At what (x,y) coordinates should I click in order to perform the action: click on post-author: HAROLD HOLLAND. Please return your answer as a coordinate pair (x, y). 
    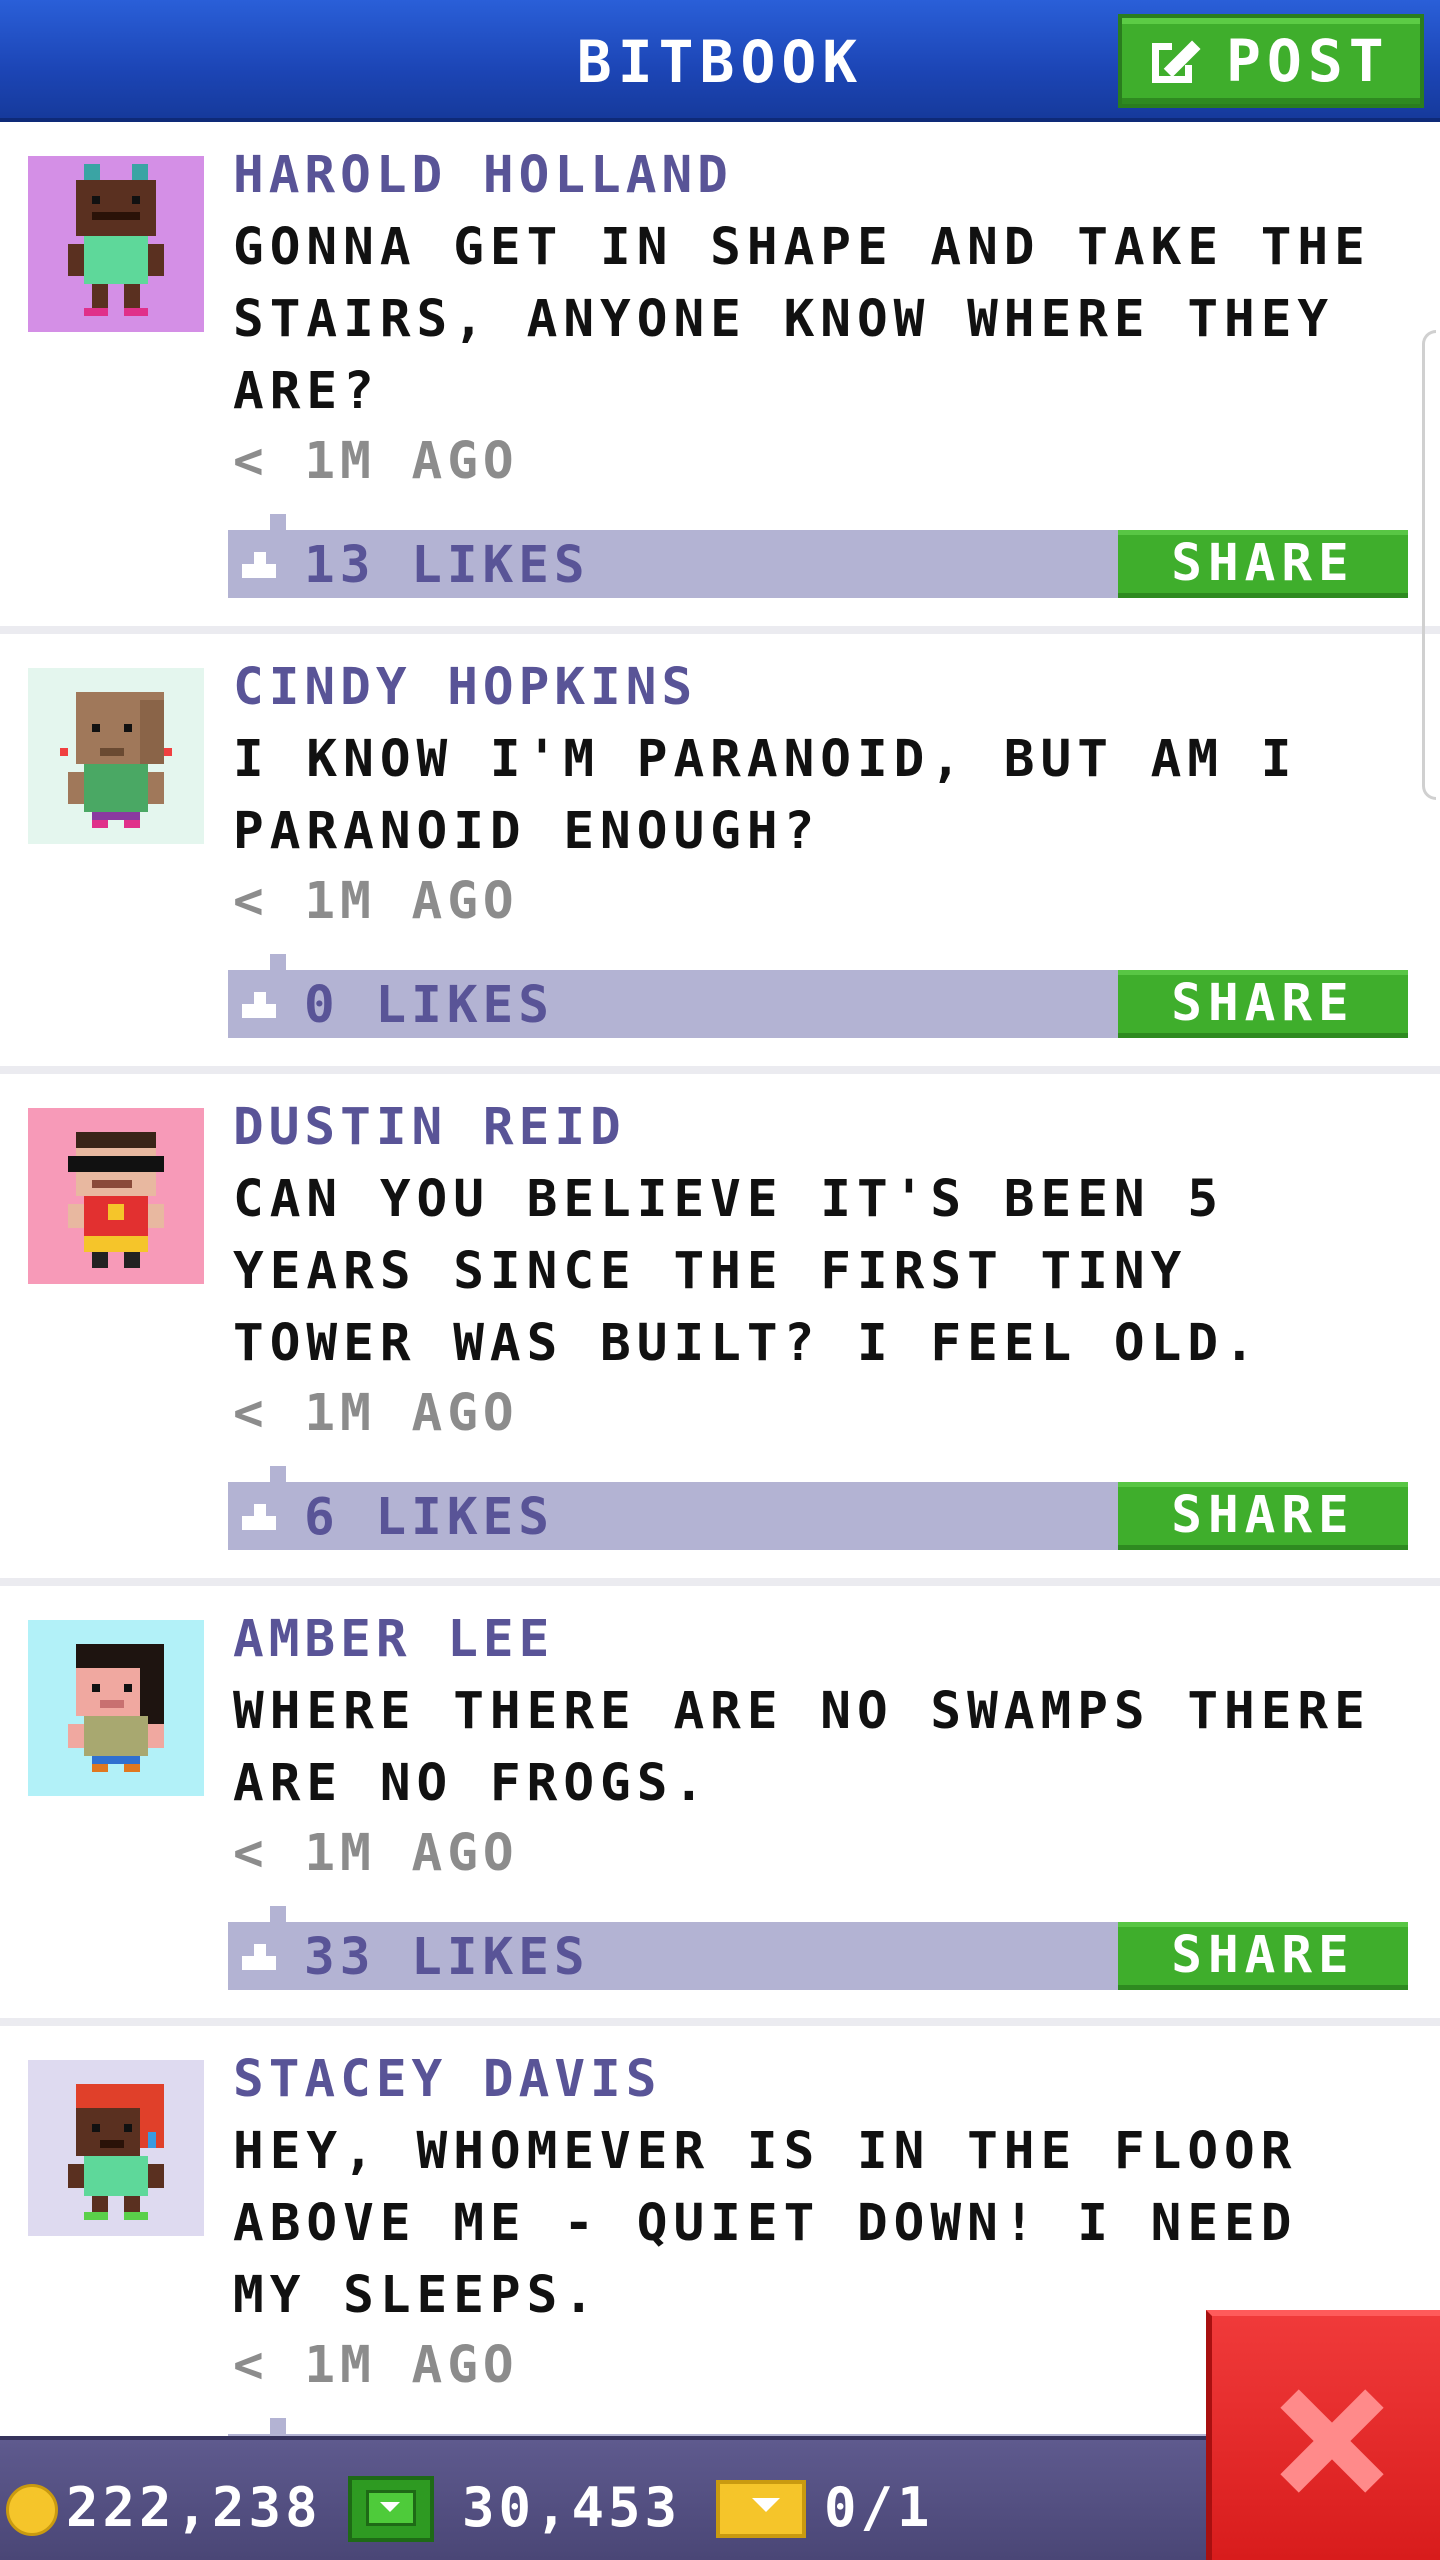
    Looking at the image, I should click on (483, 175).